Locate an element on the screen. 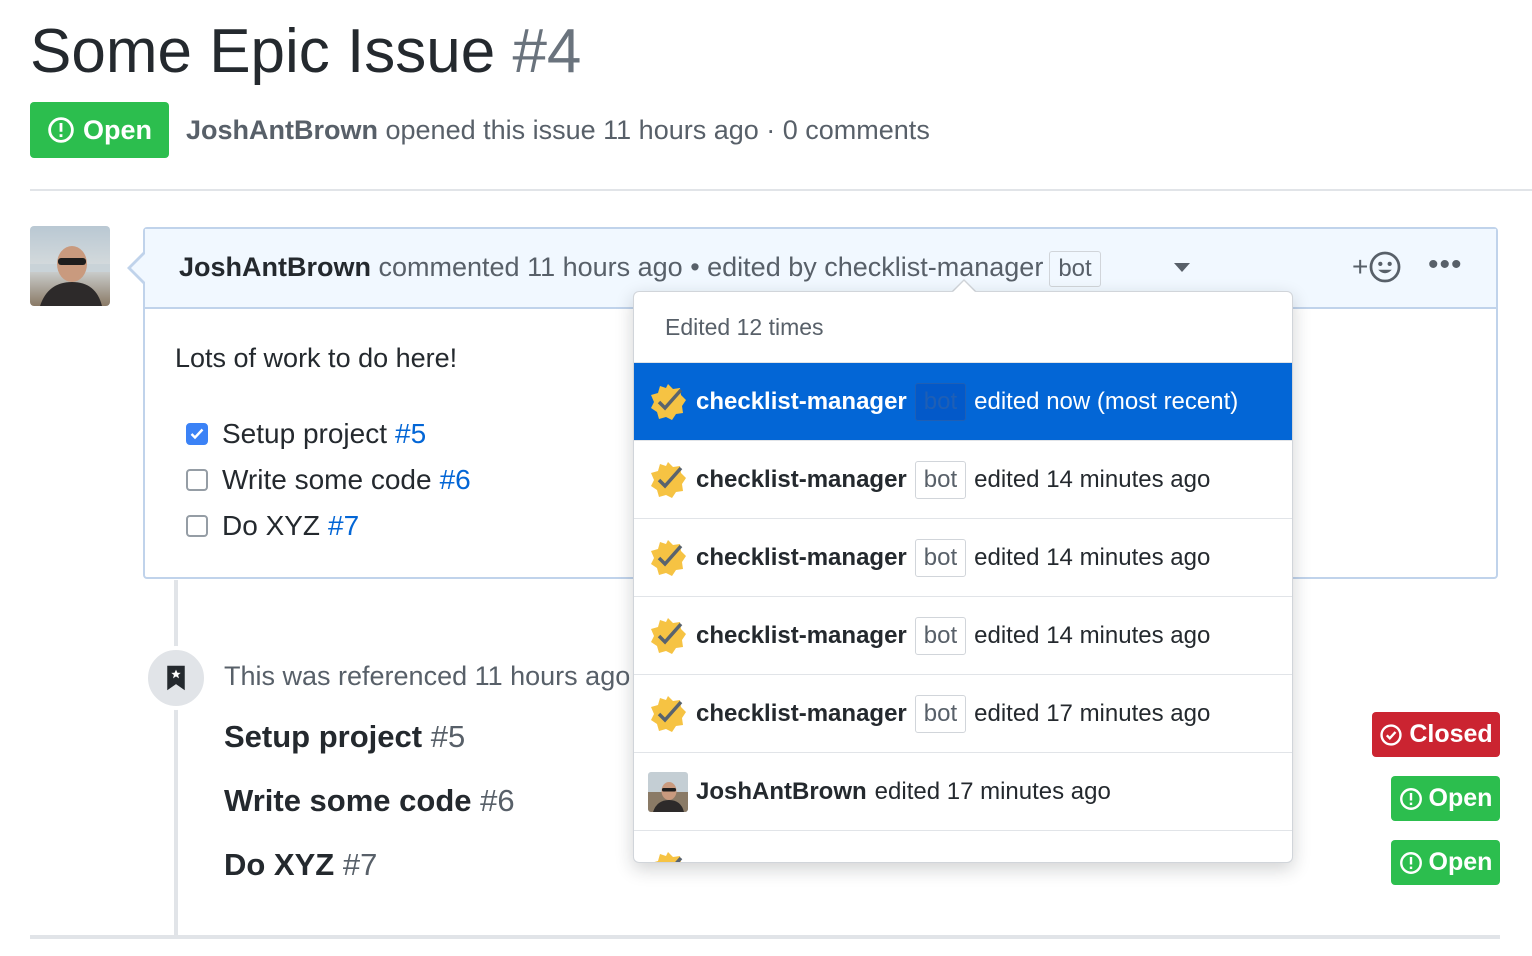 The width and height of the screenshot is (1532, 956). task-item-1: Setup project #5 is located at coordinates (306, 434).